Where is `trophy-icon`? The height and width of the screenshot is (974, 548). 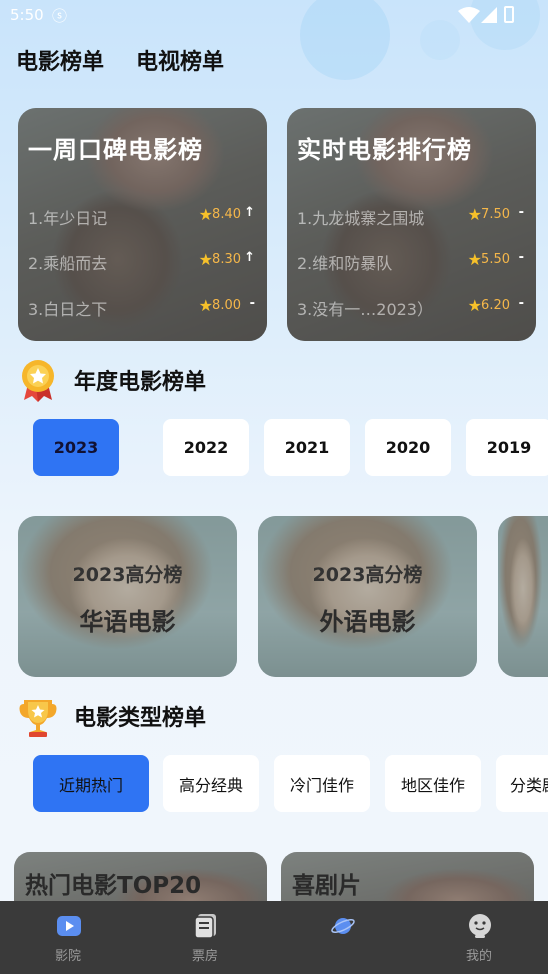 trophy-icon is located at coordinates (38, 718).